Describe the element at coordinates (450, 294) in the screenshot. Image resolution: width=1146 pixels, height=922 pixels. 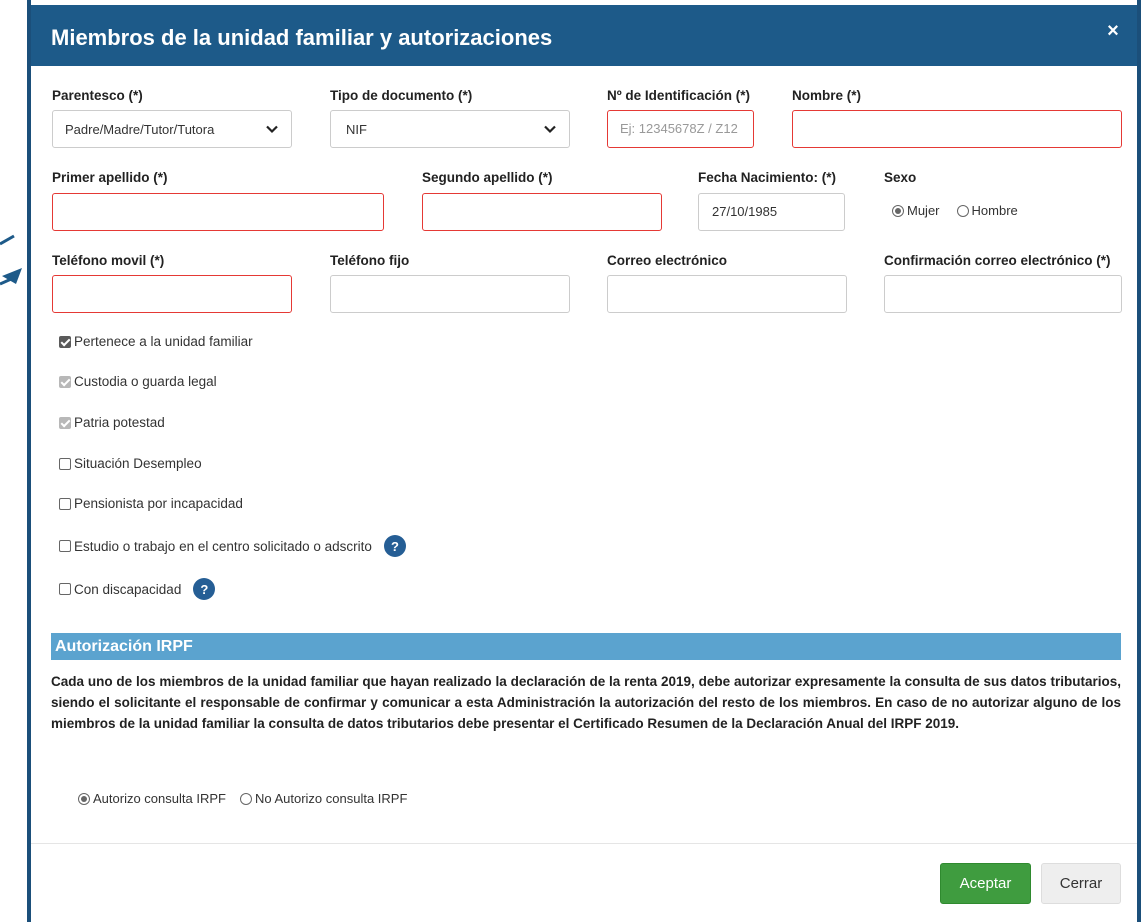
I see `telefono-fijo-input` at that location.